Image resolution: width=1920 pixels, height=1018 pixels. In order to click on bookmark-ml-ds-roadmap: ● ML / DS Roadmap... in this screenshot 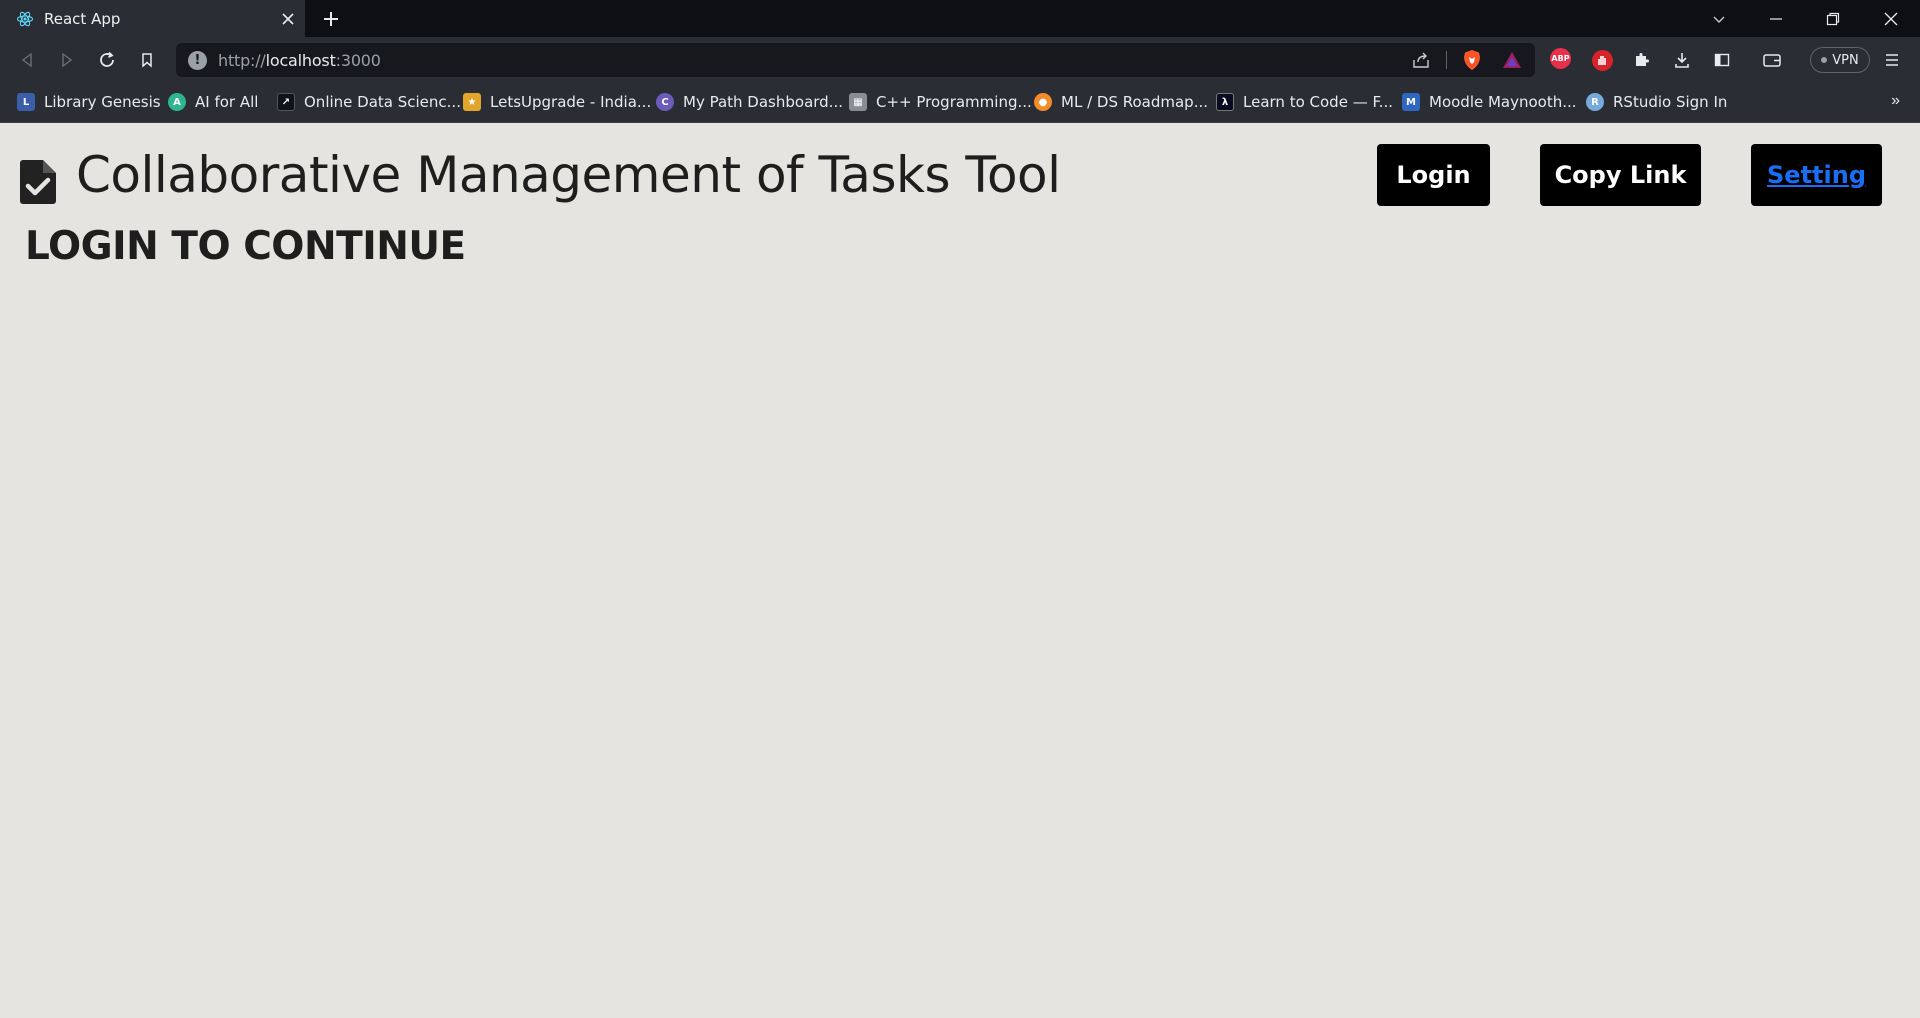, I will do `click(1121, 102)`.